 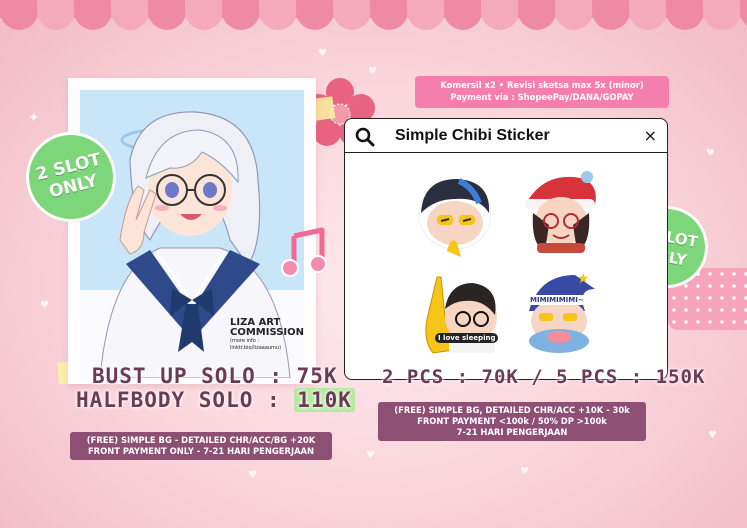 I want to click on price-label: BUST UP SOLO :, so click(x=194, y=376).